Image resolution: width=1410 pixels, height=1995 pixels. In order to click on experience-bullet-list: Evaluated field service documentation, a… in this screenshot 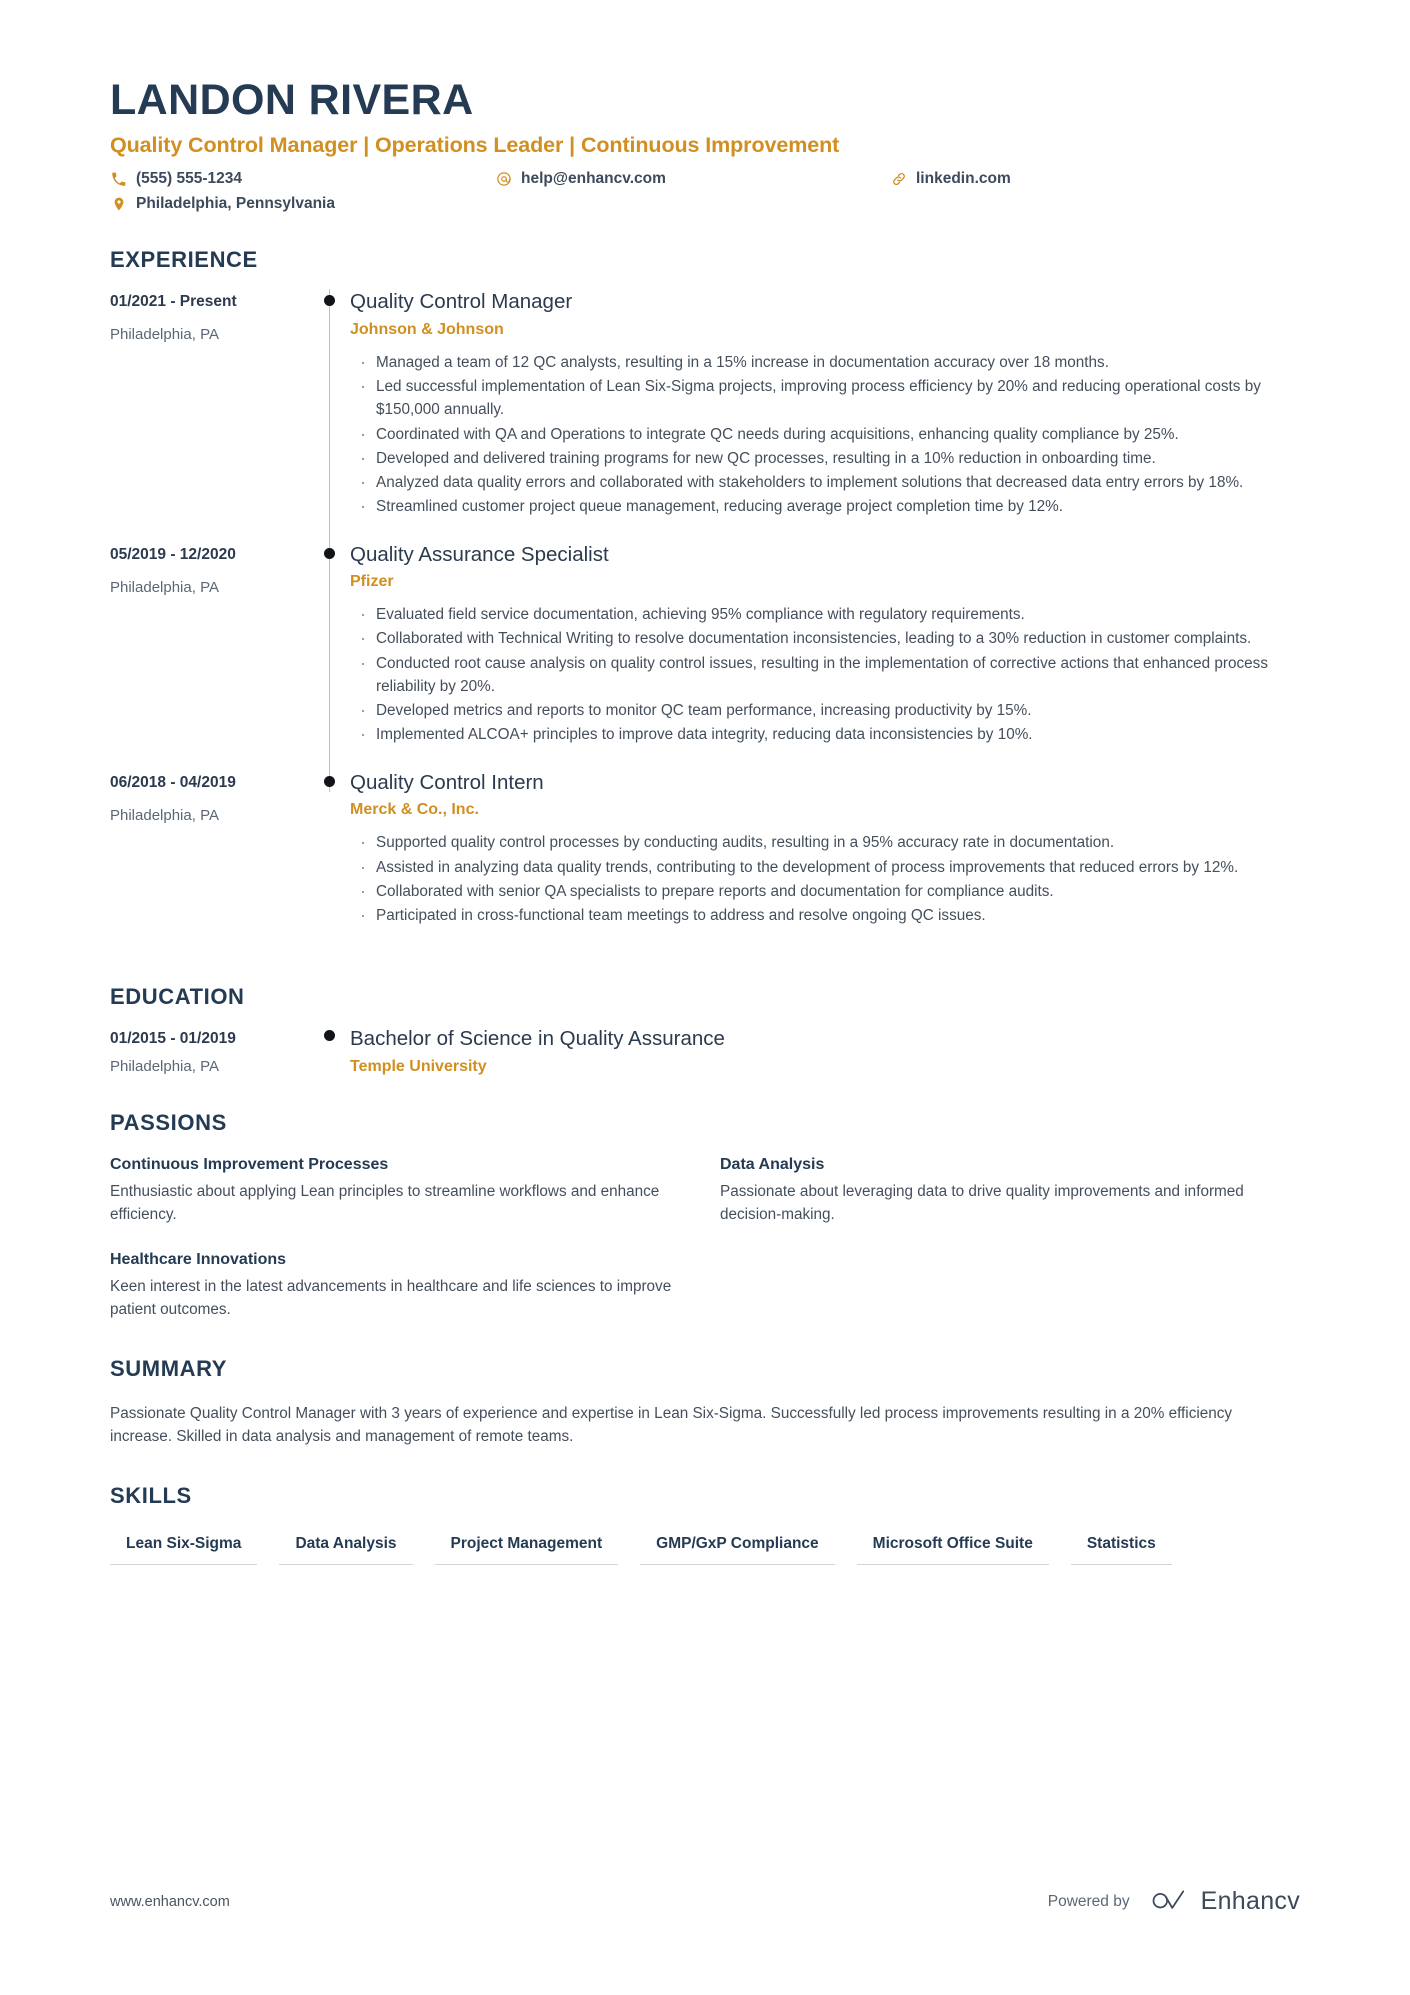, I will do `click(825, 675)`.